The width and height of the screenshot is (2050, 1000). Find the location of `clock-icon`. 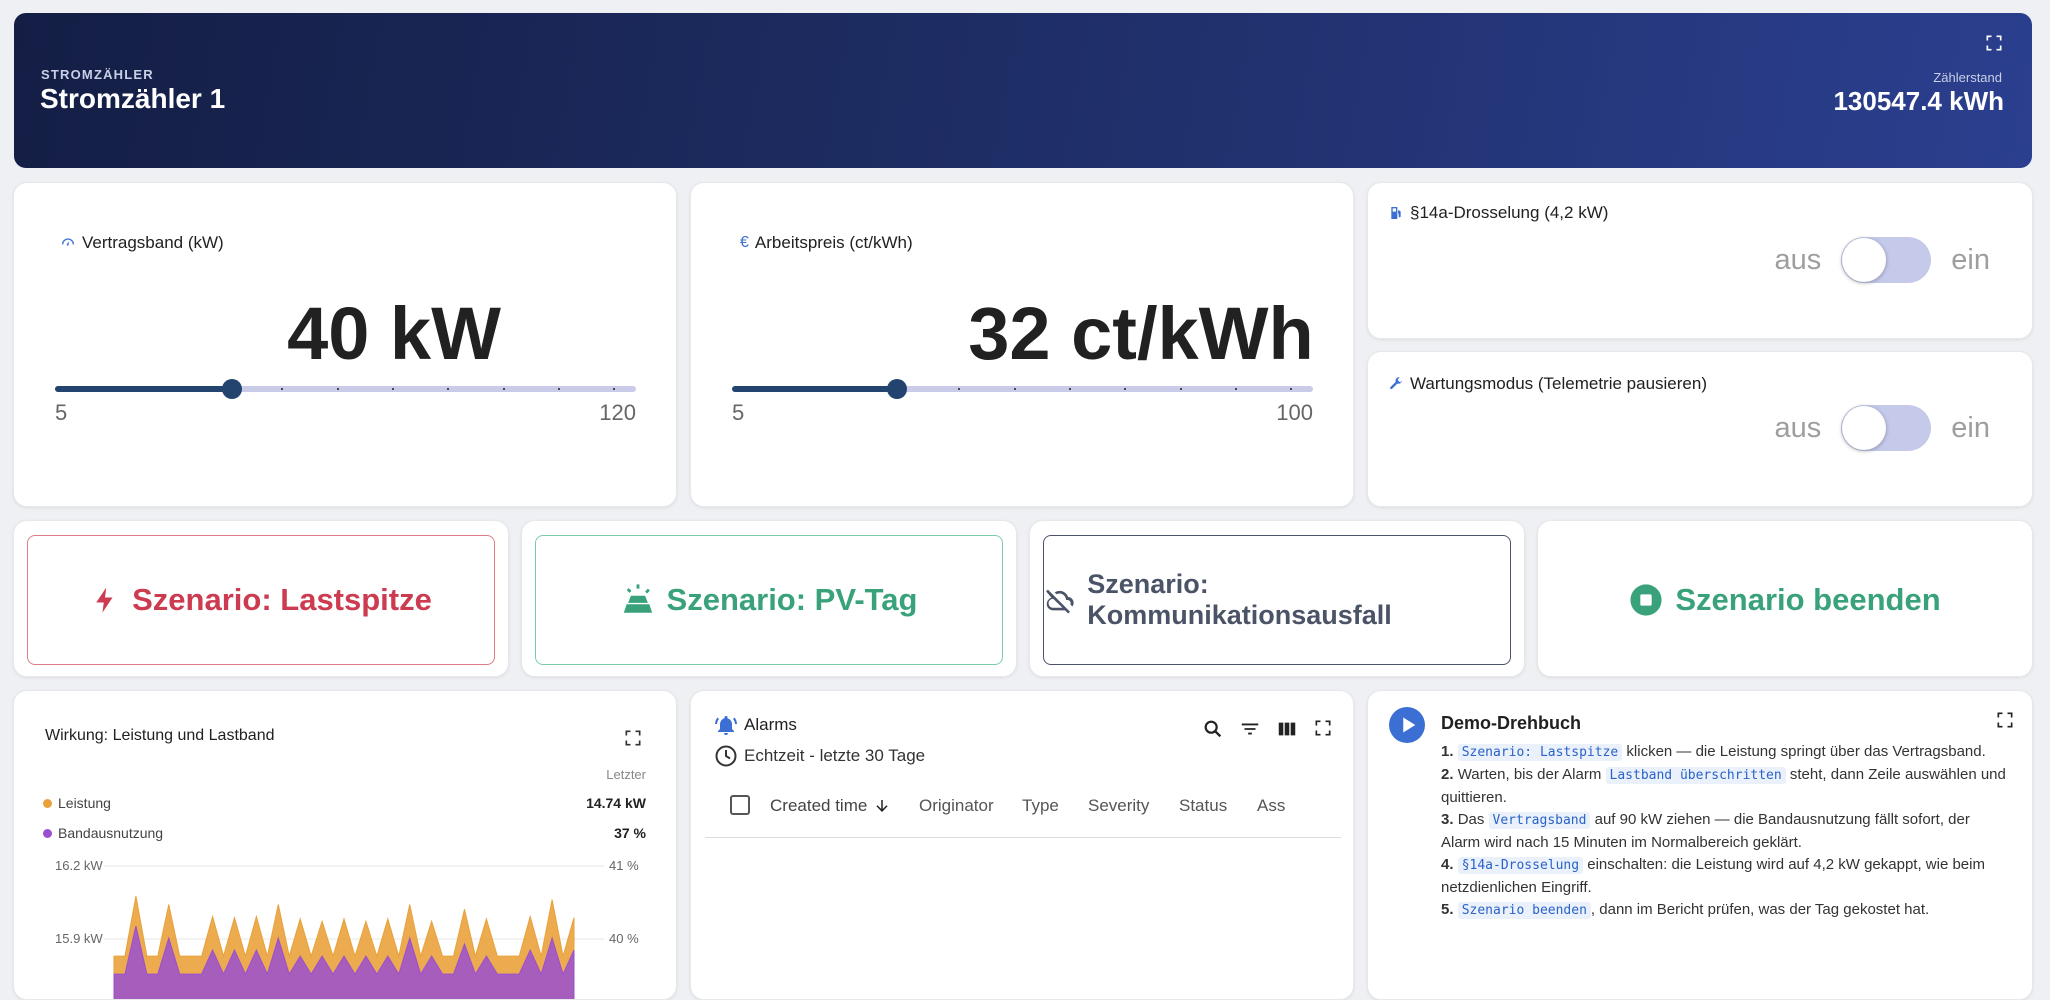

clock-icon is located at coordinates (726, 756).